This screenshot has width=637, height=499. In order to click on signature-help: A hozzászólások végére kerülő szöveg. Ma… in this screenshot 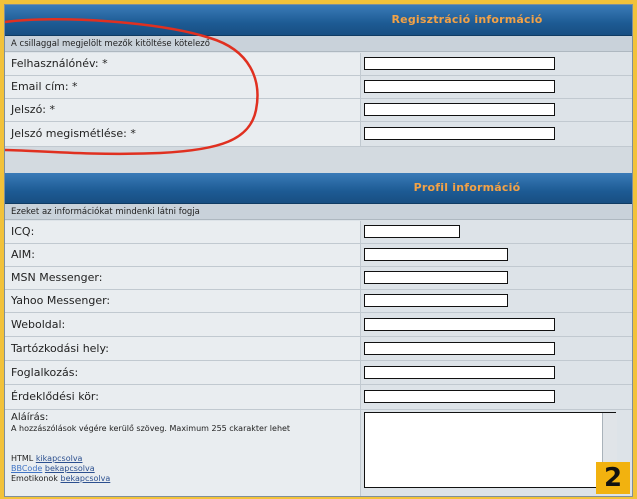, I will do `click(151, 428)`.